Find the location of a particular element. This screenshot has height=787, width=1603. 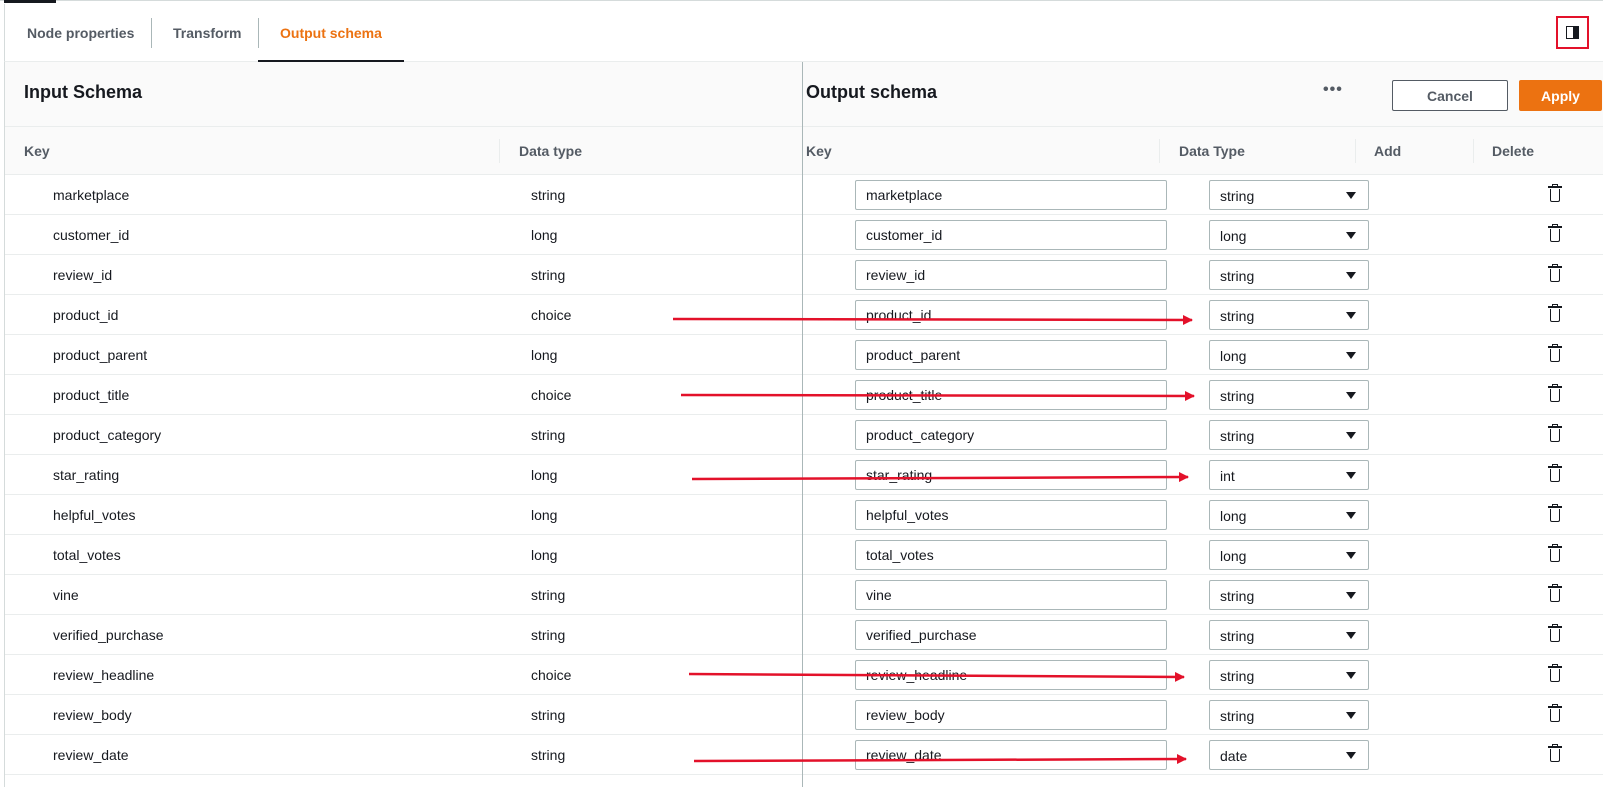

input-key: product_id is located at coordinates (86, 315).